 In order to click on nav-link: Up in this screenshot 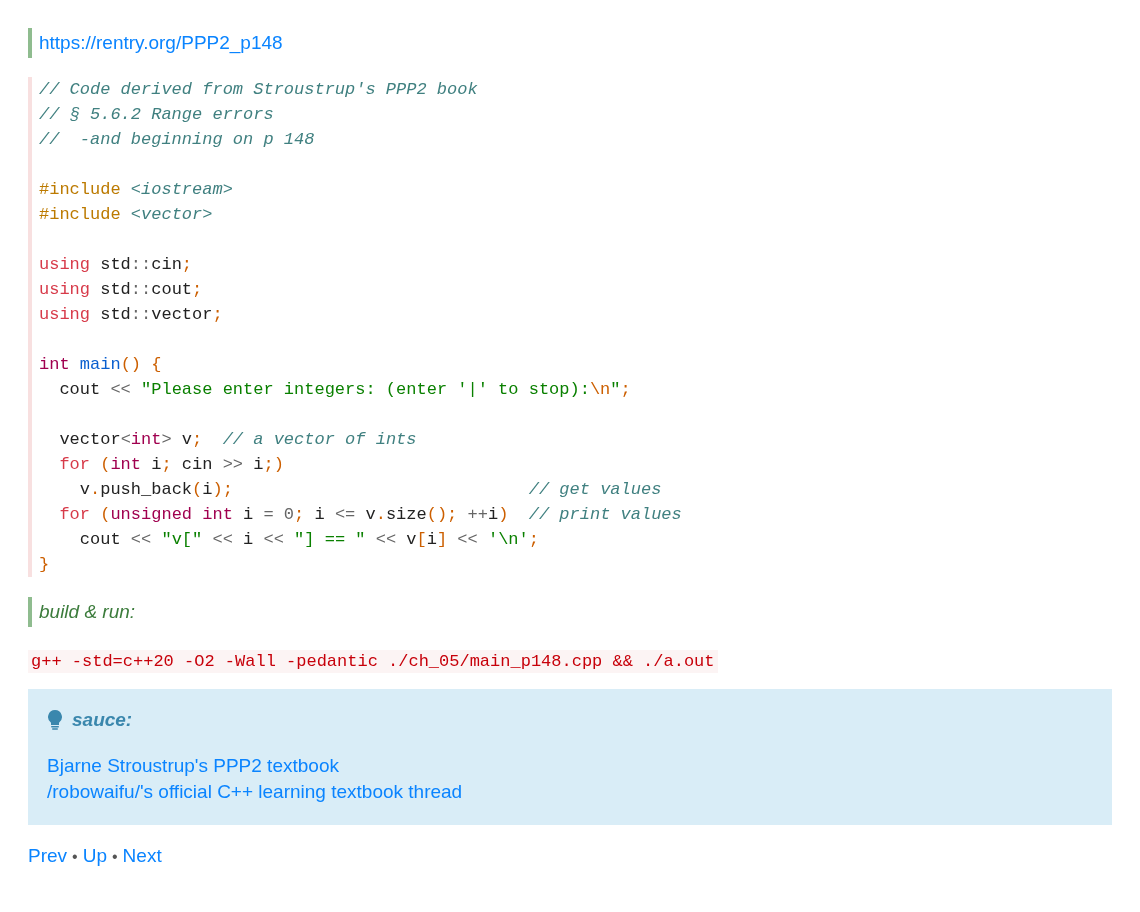, I will do `click(94, 856)`.